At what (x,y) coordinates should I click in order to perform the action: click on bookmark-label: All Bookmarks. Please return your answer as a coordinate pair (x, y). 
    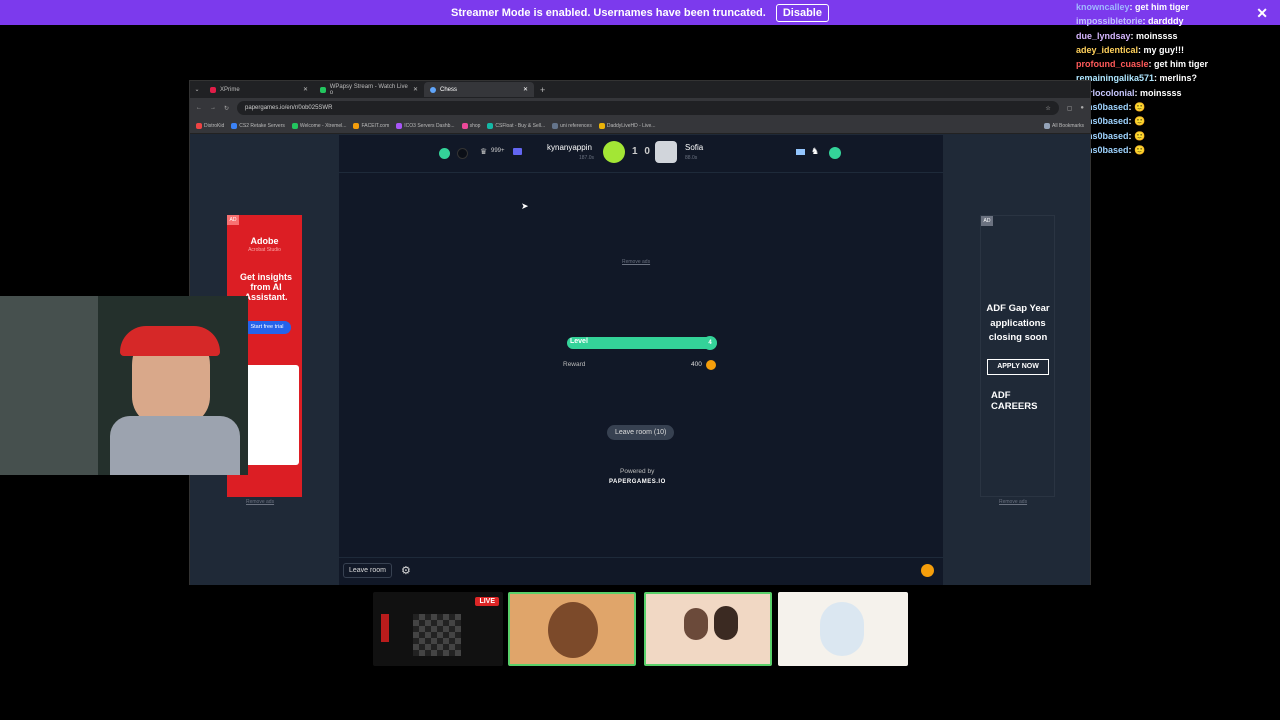
    Looking at the image, I should click on (1068, 125).